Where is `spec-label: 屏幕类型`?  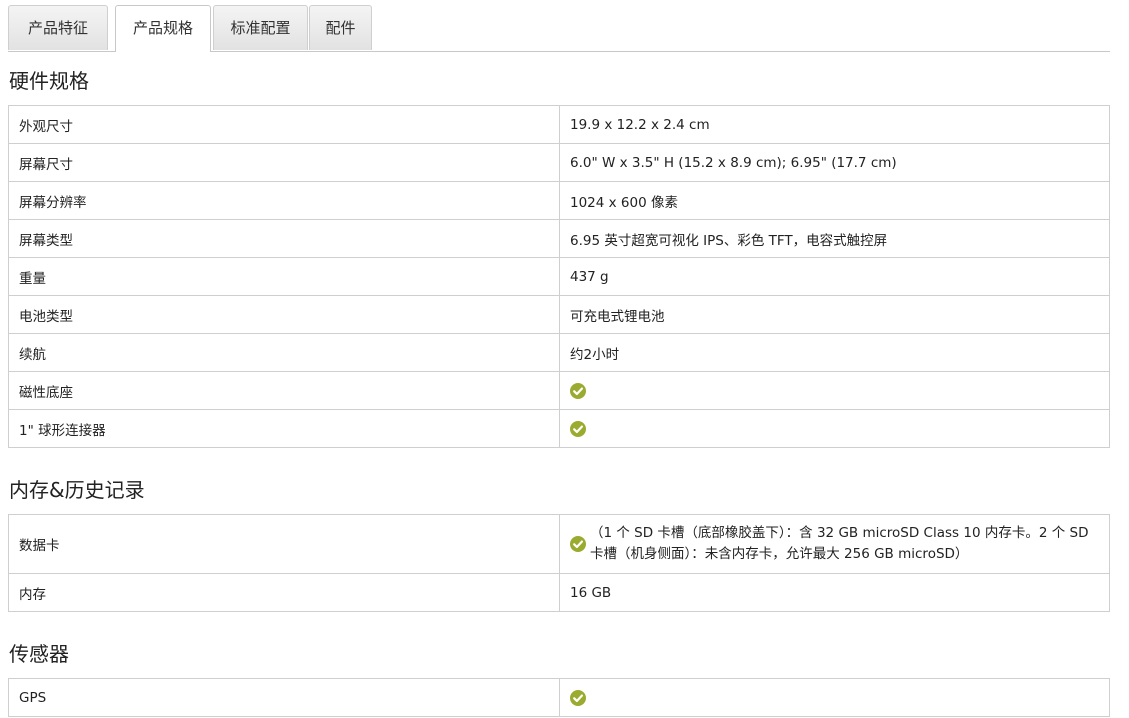 spec-label: 屏幕类型 is located at coordinates (284, 238).